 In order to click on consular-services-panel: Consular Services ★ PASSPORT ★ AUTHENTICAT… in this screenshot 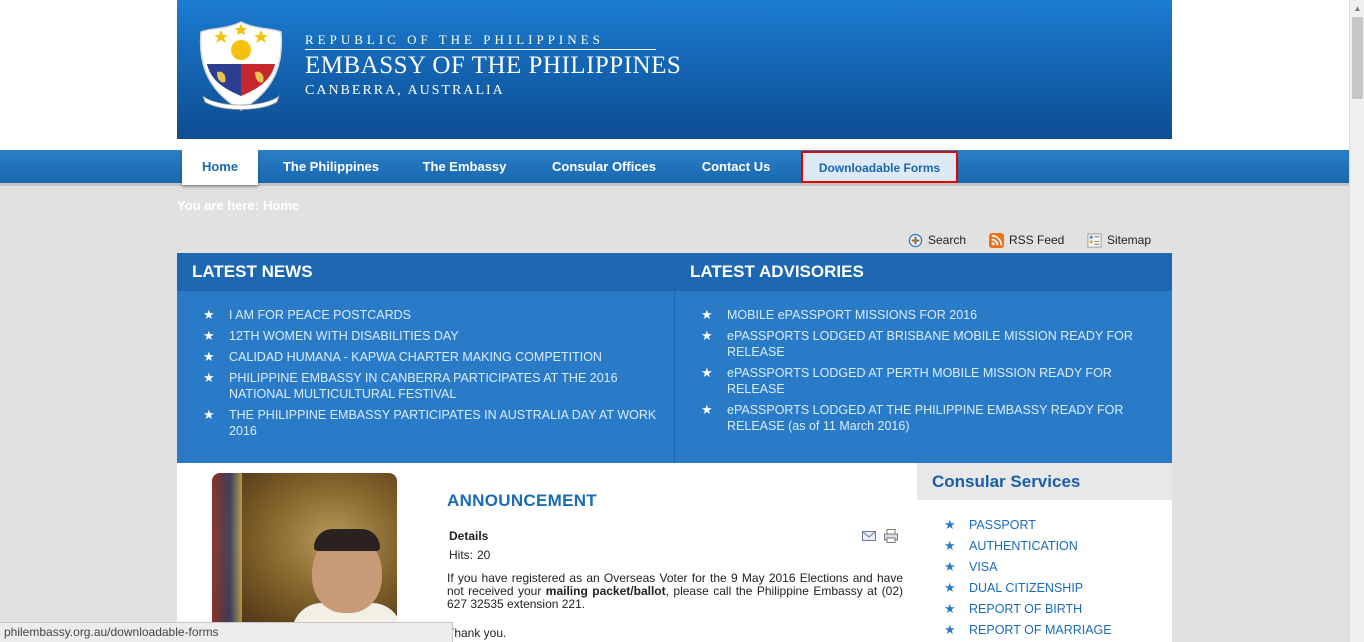, I will do `click(1044, 552)`.